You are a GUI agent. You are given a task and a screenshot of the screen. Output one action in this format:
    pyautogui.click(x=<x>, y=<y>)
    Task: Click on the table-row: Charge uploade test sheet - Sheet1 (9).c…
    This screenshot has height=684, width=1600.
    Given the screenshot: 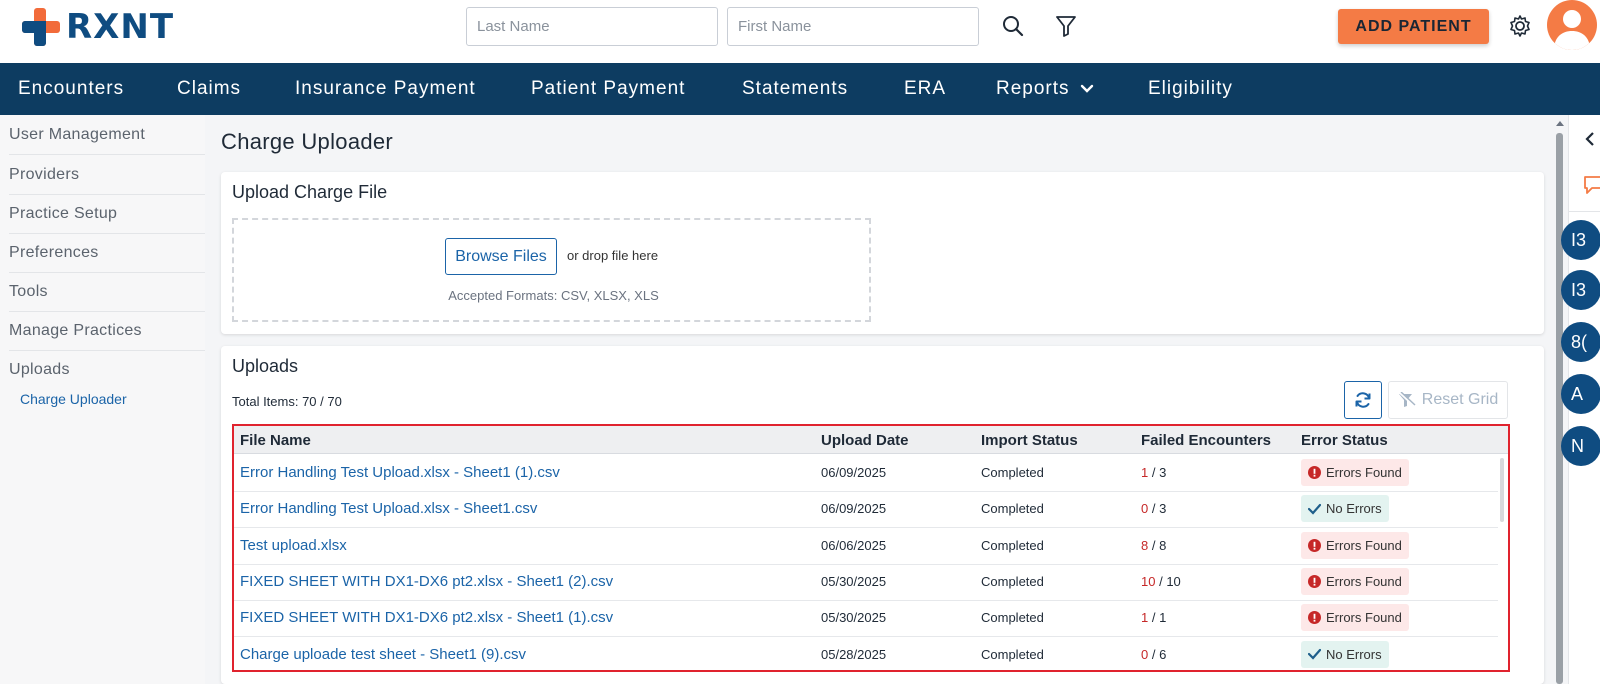 What is the action you would take?
    pyautogui.click(x=866, y=654)
    